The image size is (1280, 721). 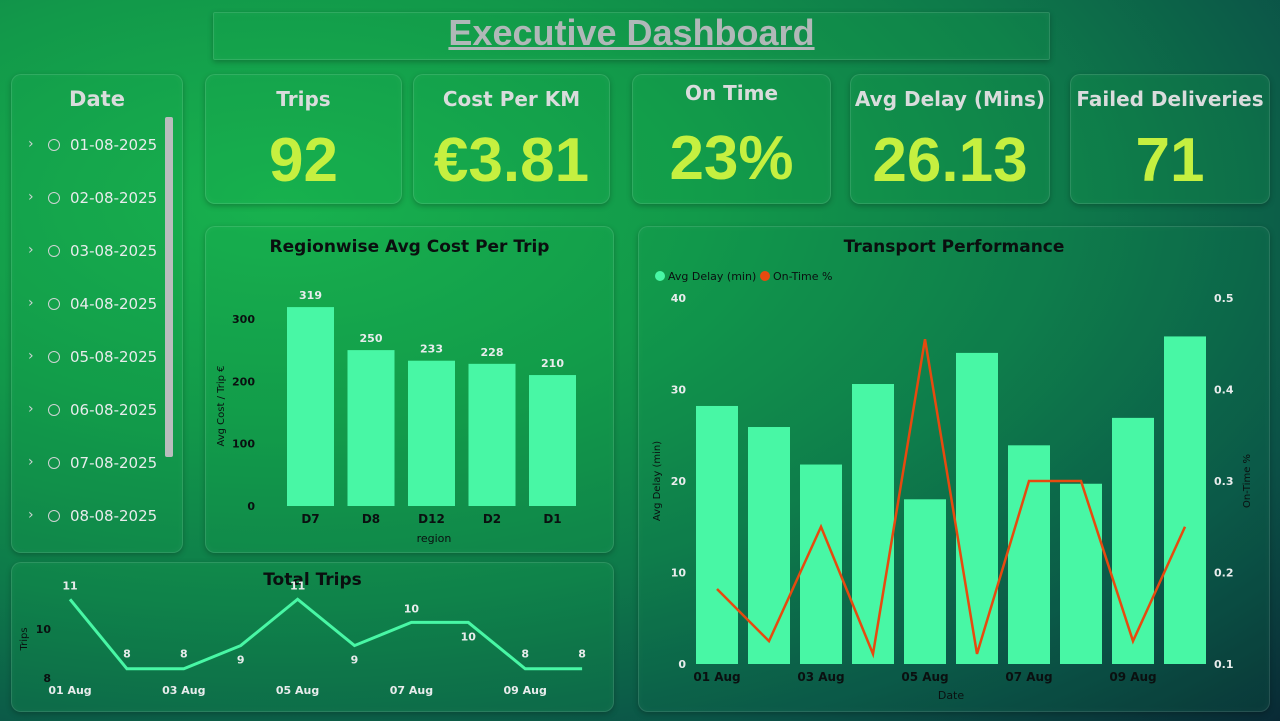 What do you see at coordinates (243, 381) in the screenshot?
I see `y-tick-label: 200` at bounding box center [243, 381].